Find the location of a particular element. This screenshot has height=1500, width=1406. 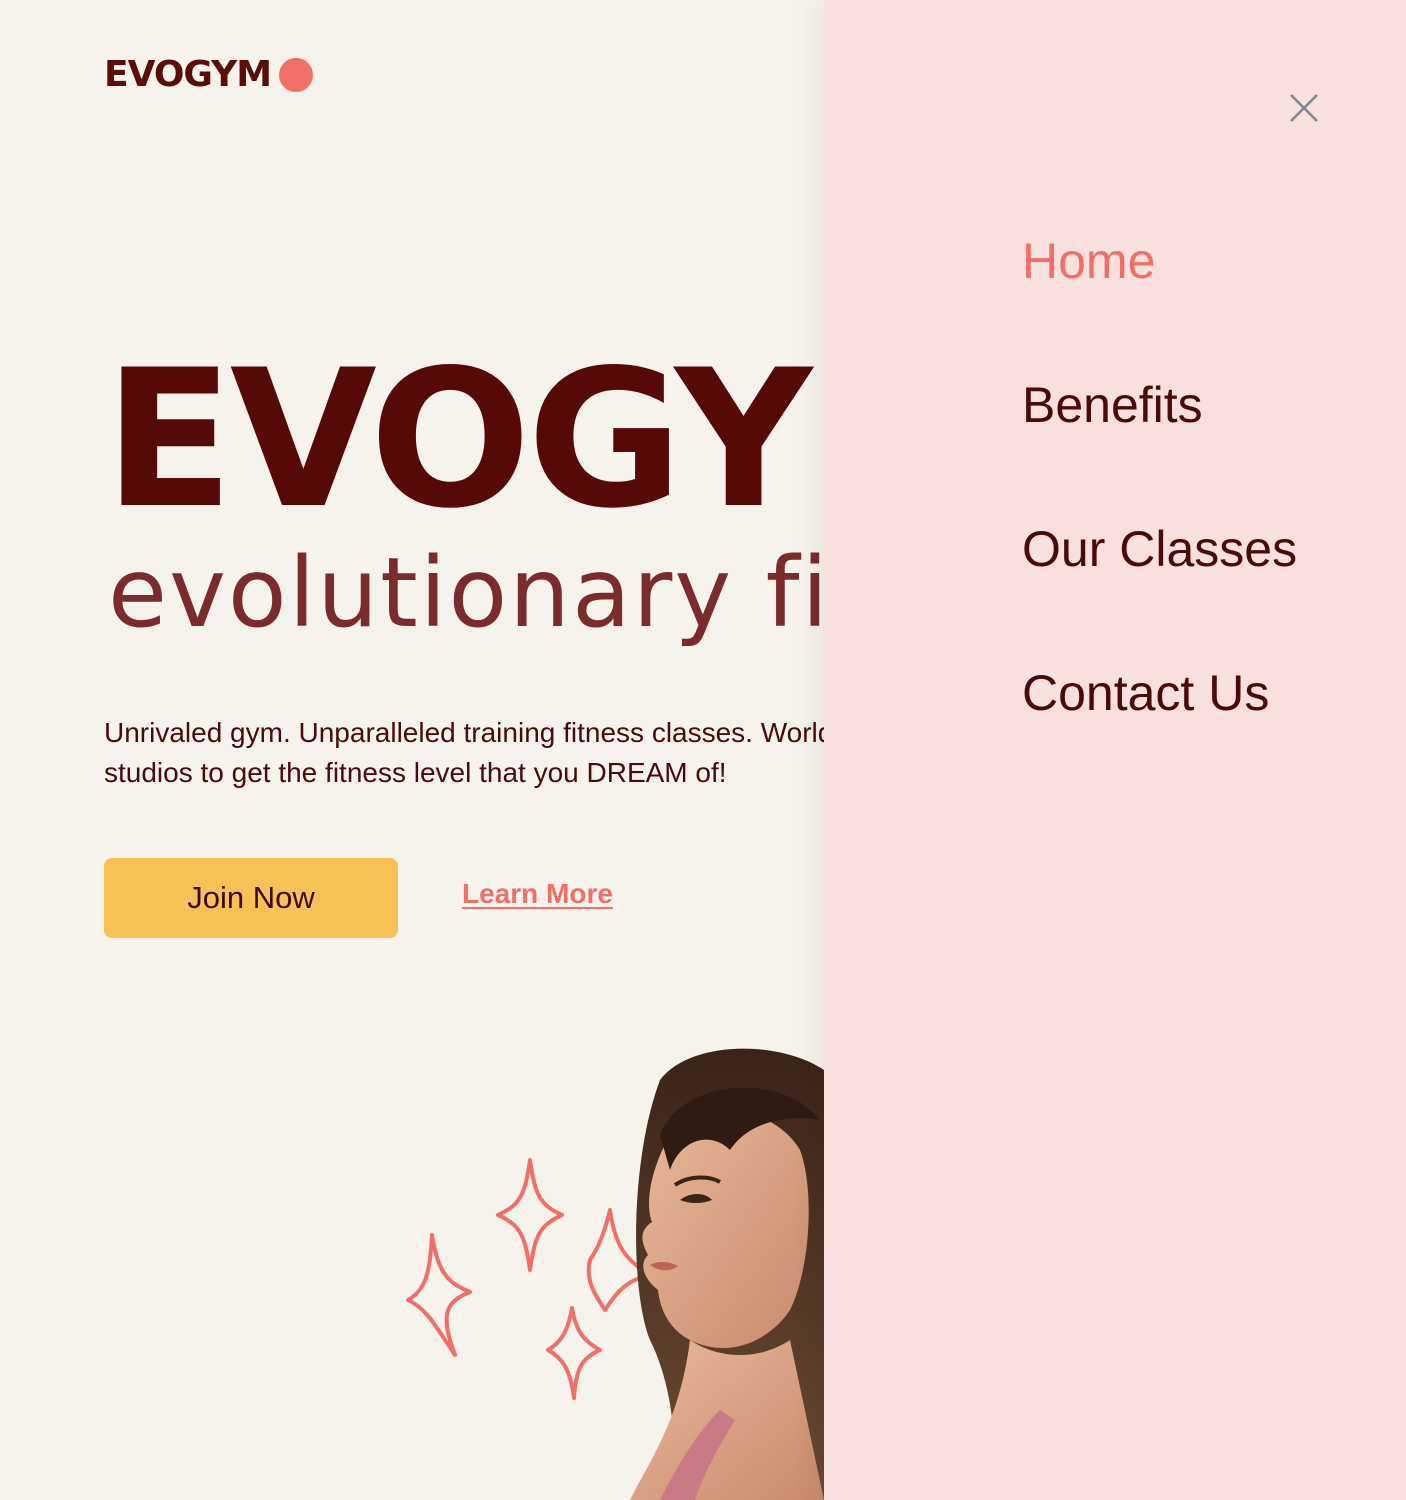

nav-item-home: Home is located at coordinates (1159, 261).